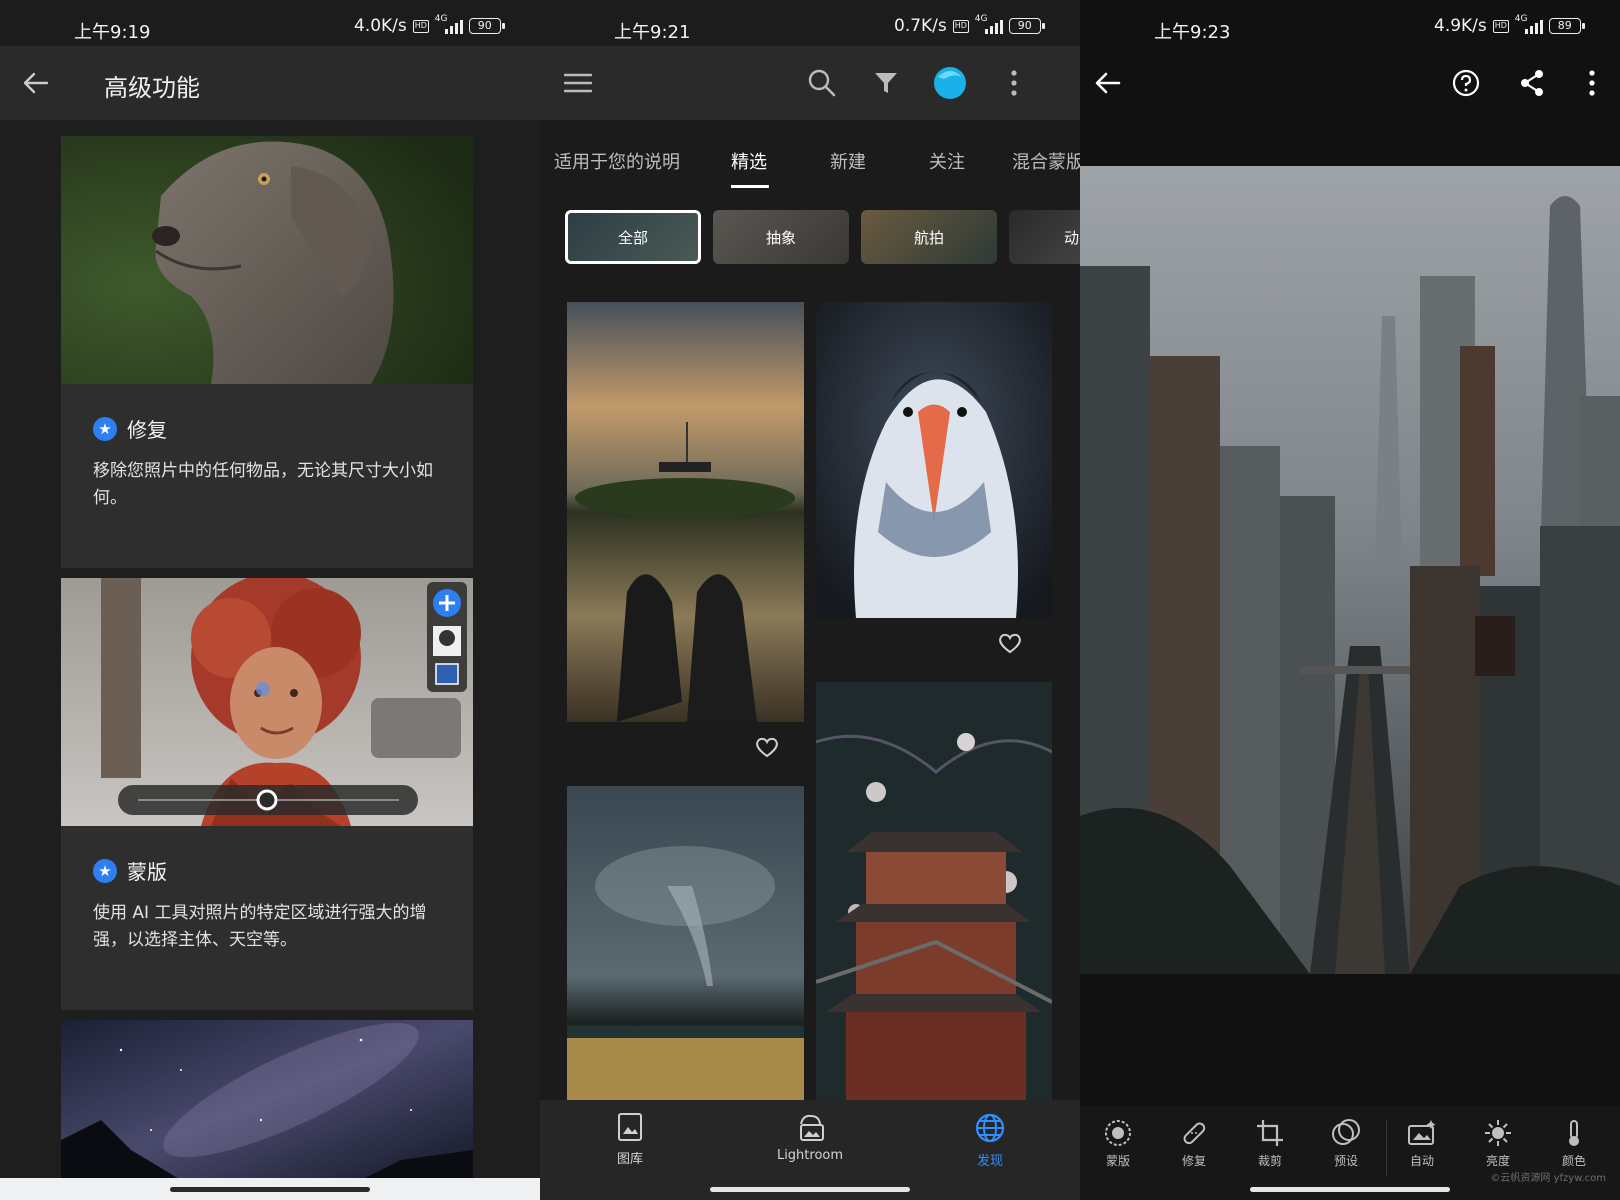  What do you see at coordinates (750, 186) in the screenshot?
I see `active-tab-indicator` at bounding box center [750, 186].